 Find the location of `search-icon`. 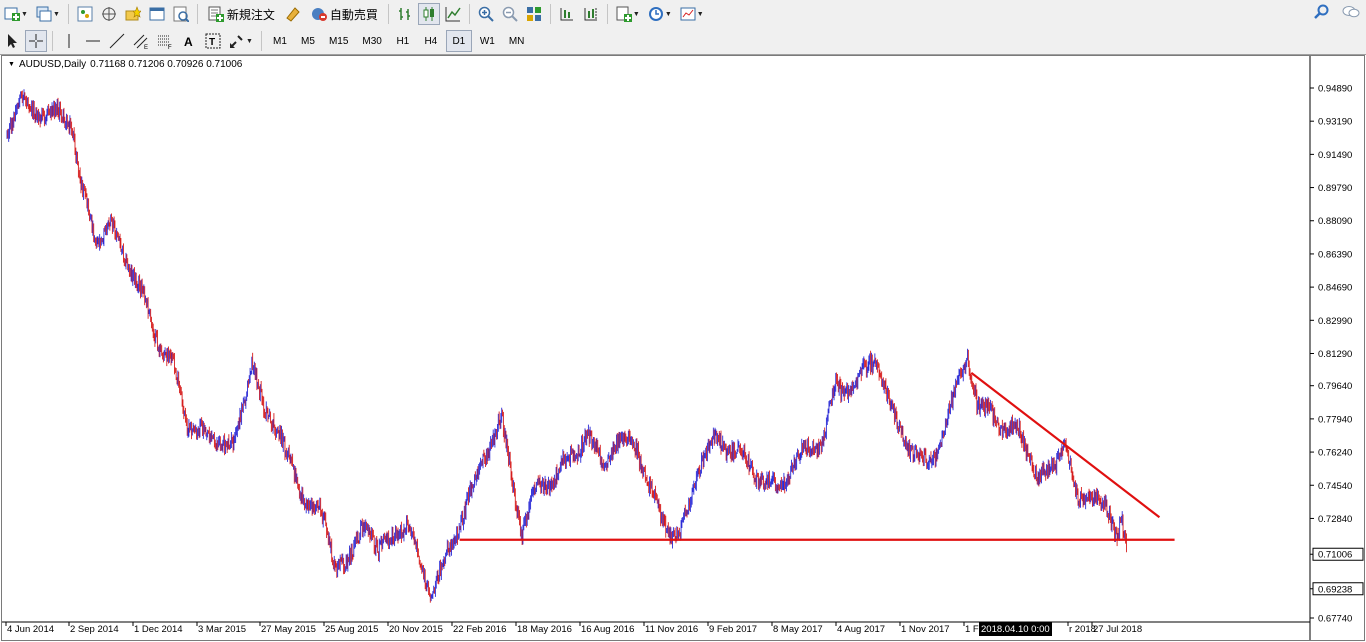

search-icon is located at coordinates (1322, 12).